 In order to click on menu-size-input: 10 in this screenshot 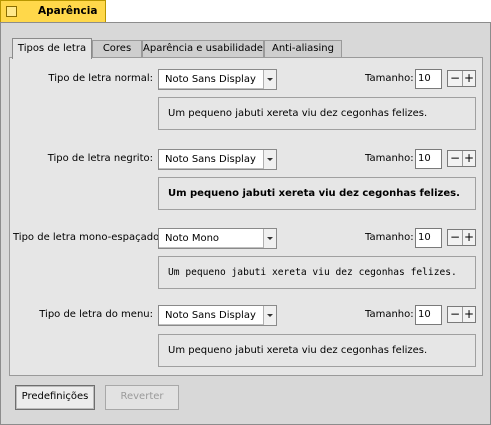, I will do `click(428, 315)`.